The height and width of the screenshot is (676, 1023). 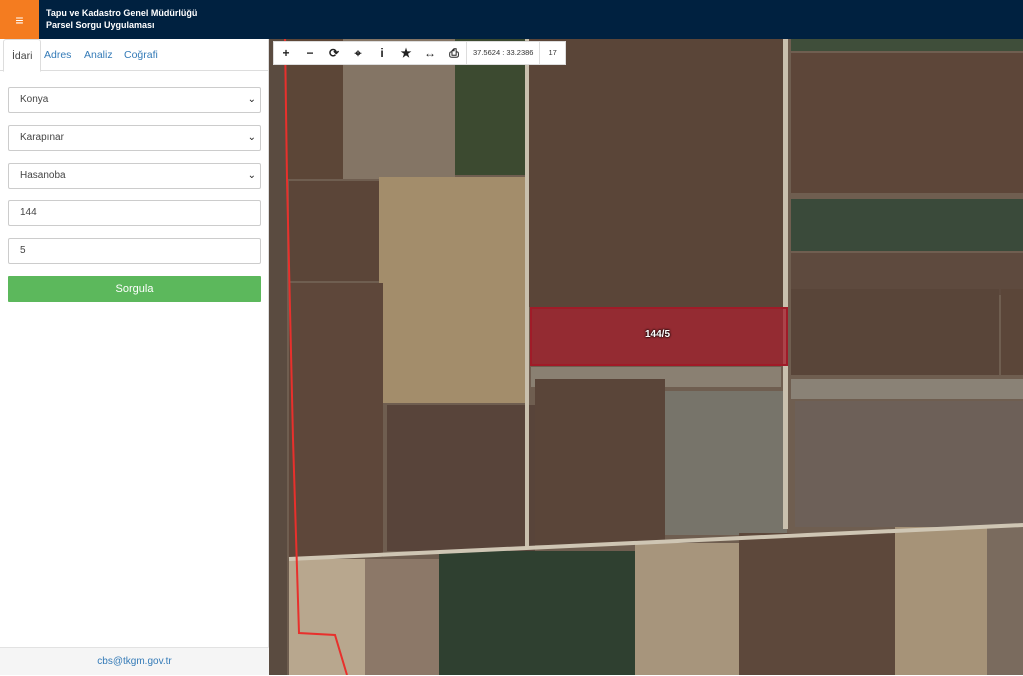 I want to click on app-title-line2: Parsel Sorgu Uygulaması, so click(x=100, y=25).